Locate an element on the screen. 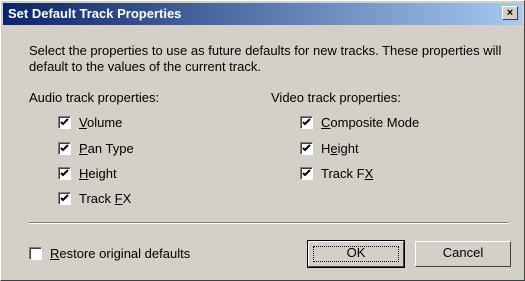 The image size is (525, 281). close-button: × is located at coordinates (510, 13).